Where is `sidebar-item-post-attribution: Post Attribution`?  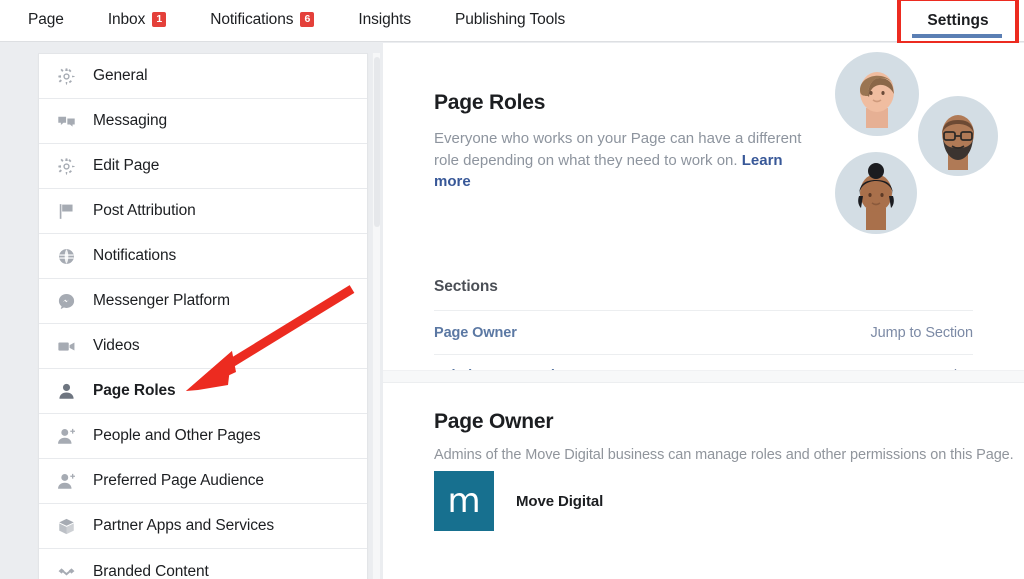
sidebar-item-post-attribution: Post Attribution is located at coordinates (203, 211).